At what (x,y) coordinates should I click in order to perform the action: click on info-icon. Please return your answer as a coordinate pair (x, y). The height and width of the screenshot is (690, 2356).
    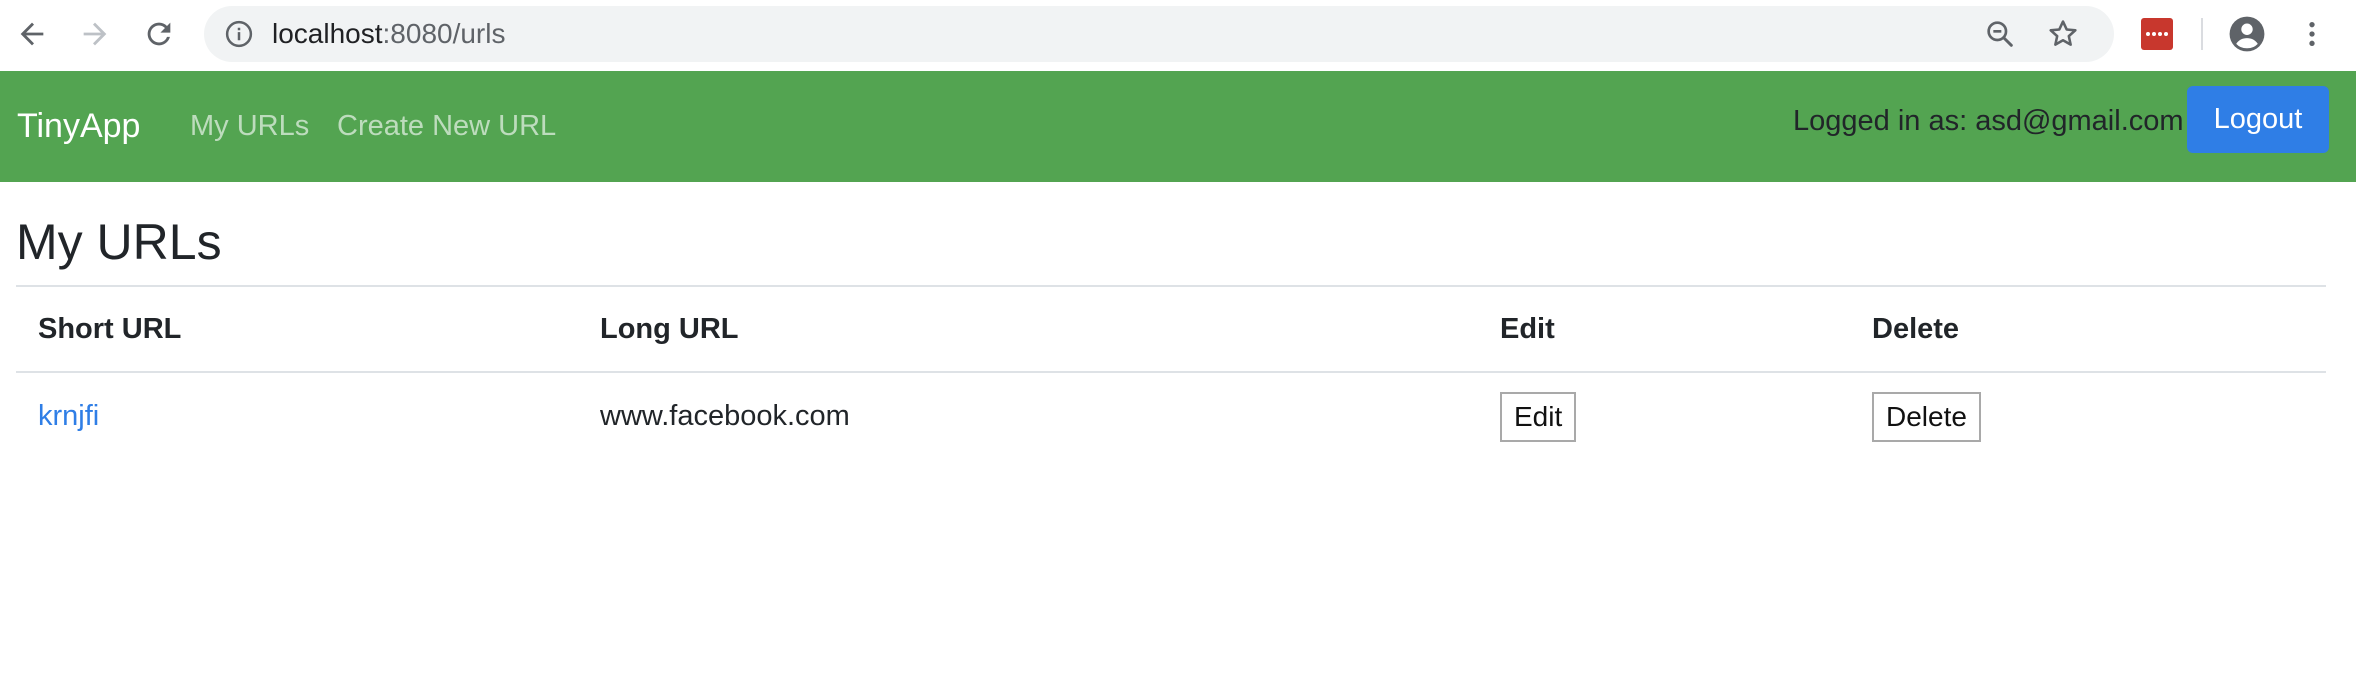
    Looking at the image, I should click on (239, 34).